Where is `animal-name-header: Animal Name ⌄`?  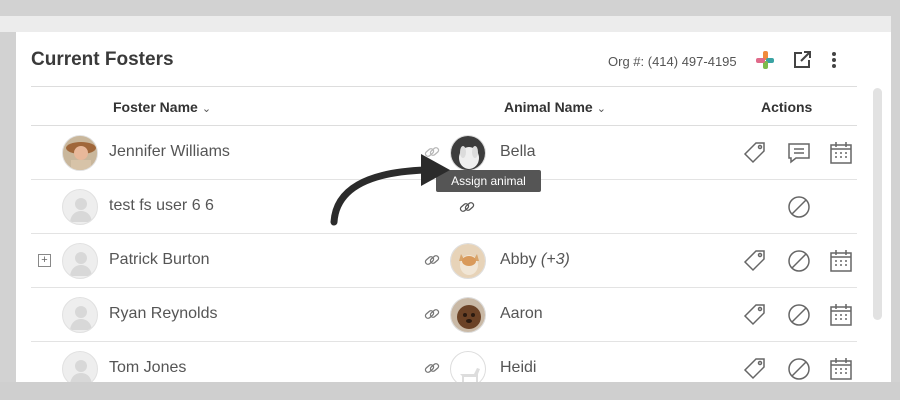 animal-name-header: Animal Name ⌄ is located at coordinates (555, 107).